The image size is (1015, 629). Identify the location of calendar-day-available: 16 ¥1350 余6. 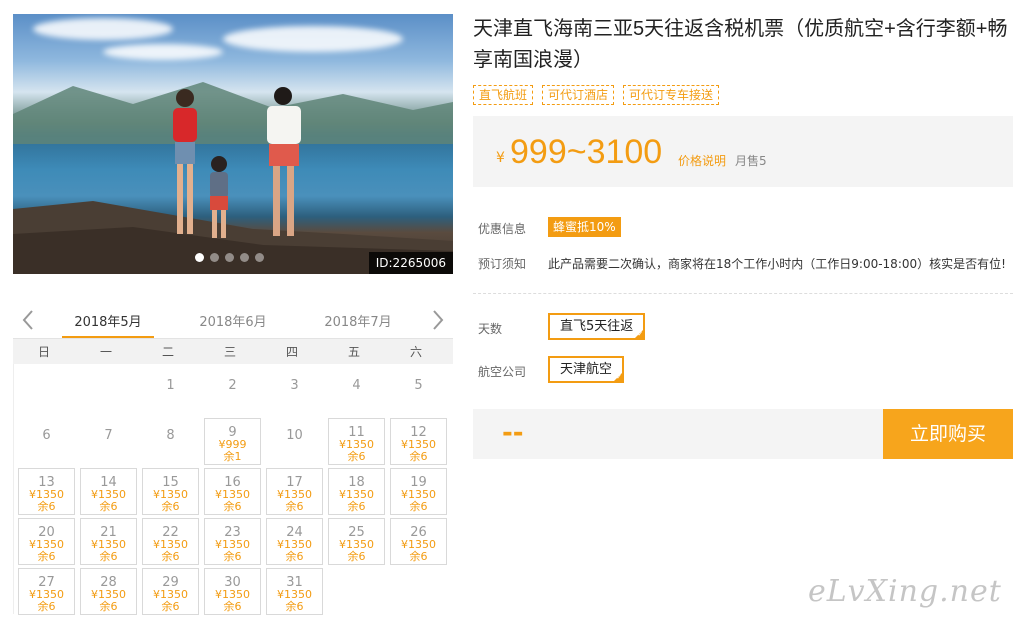
(231, 489).